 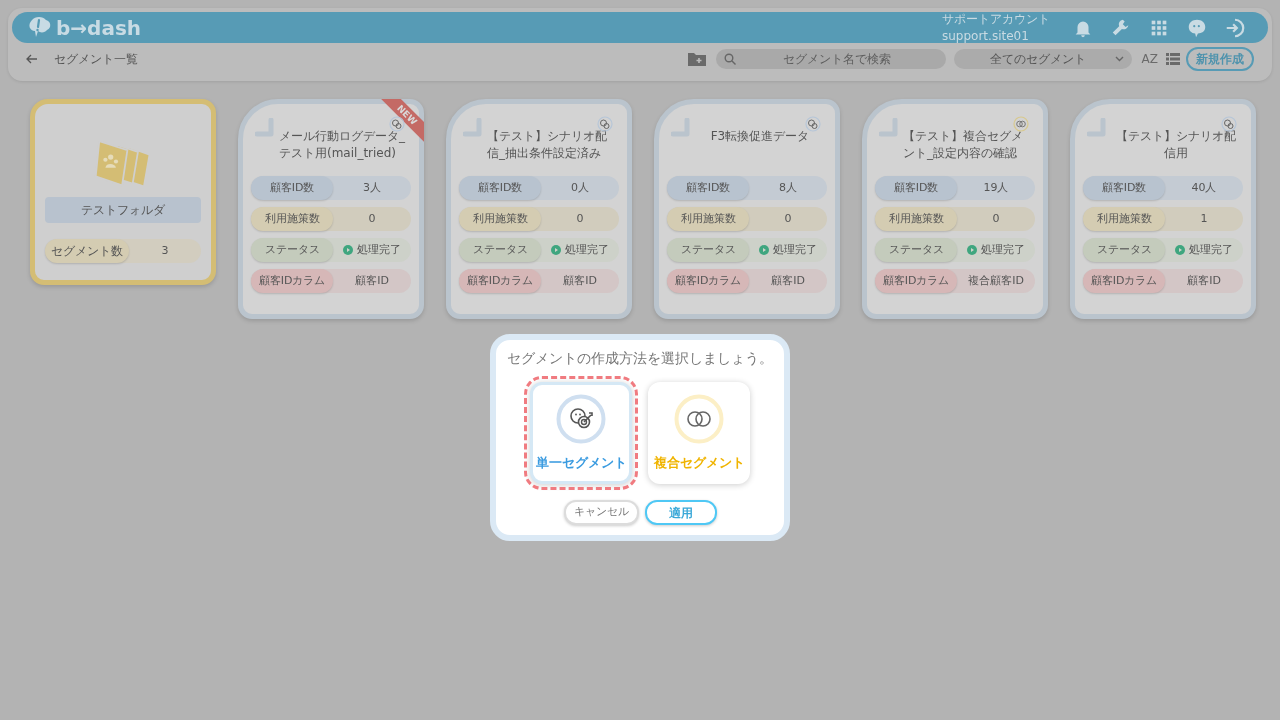 I want to click on segment-card: F3転換促進データ 顧客ID数 8人 利用施策数 0 ステータス 処理完了 顧客IDカラム 顧客ID, so click(x=747, y=209).